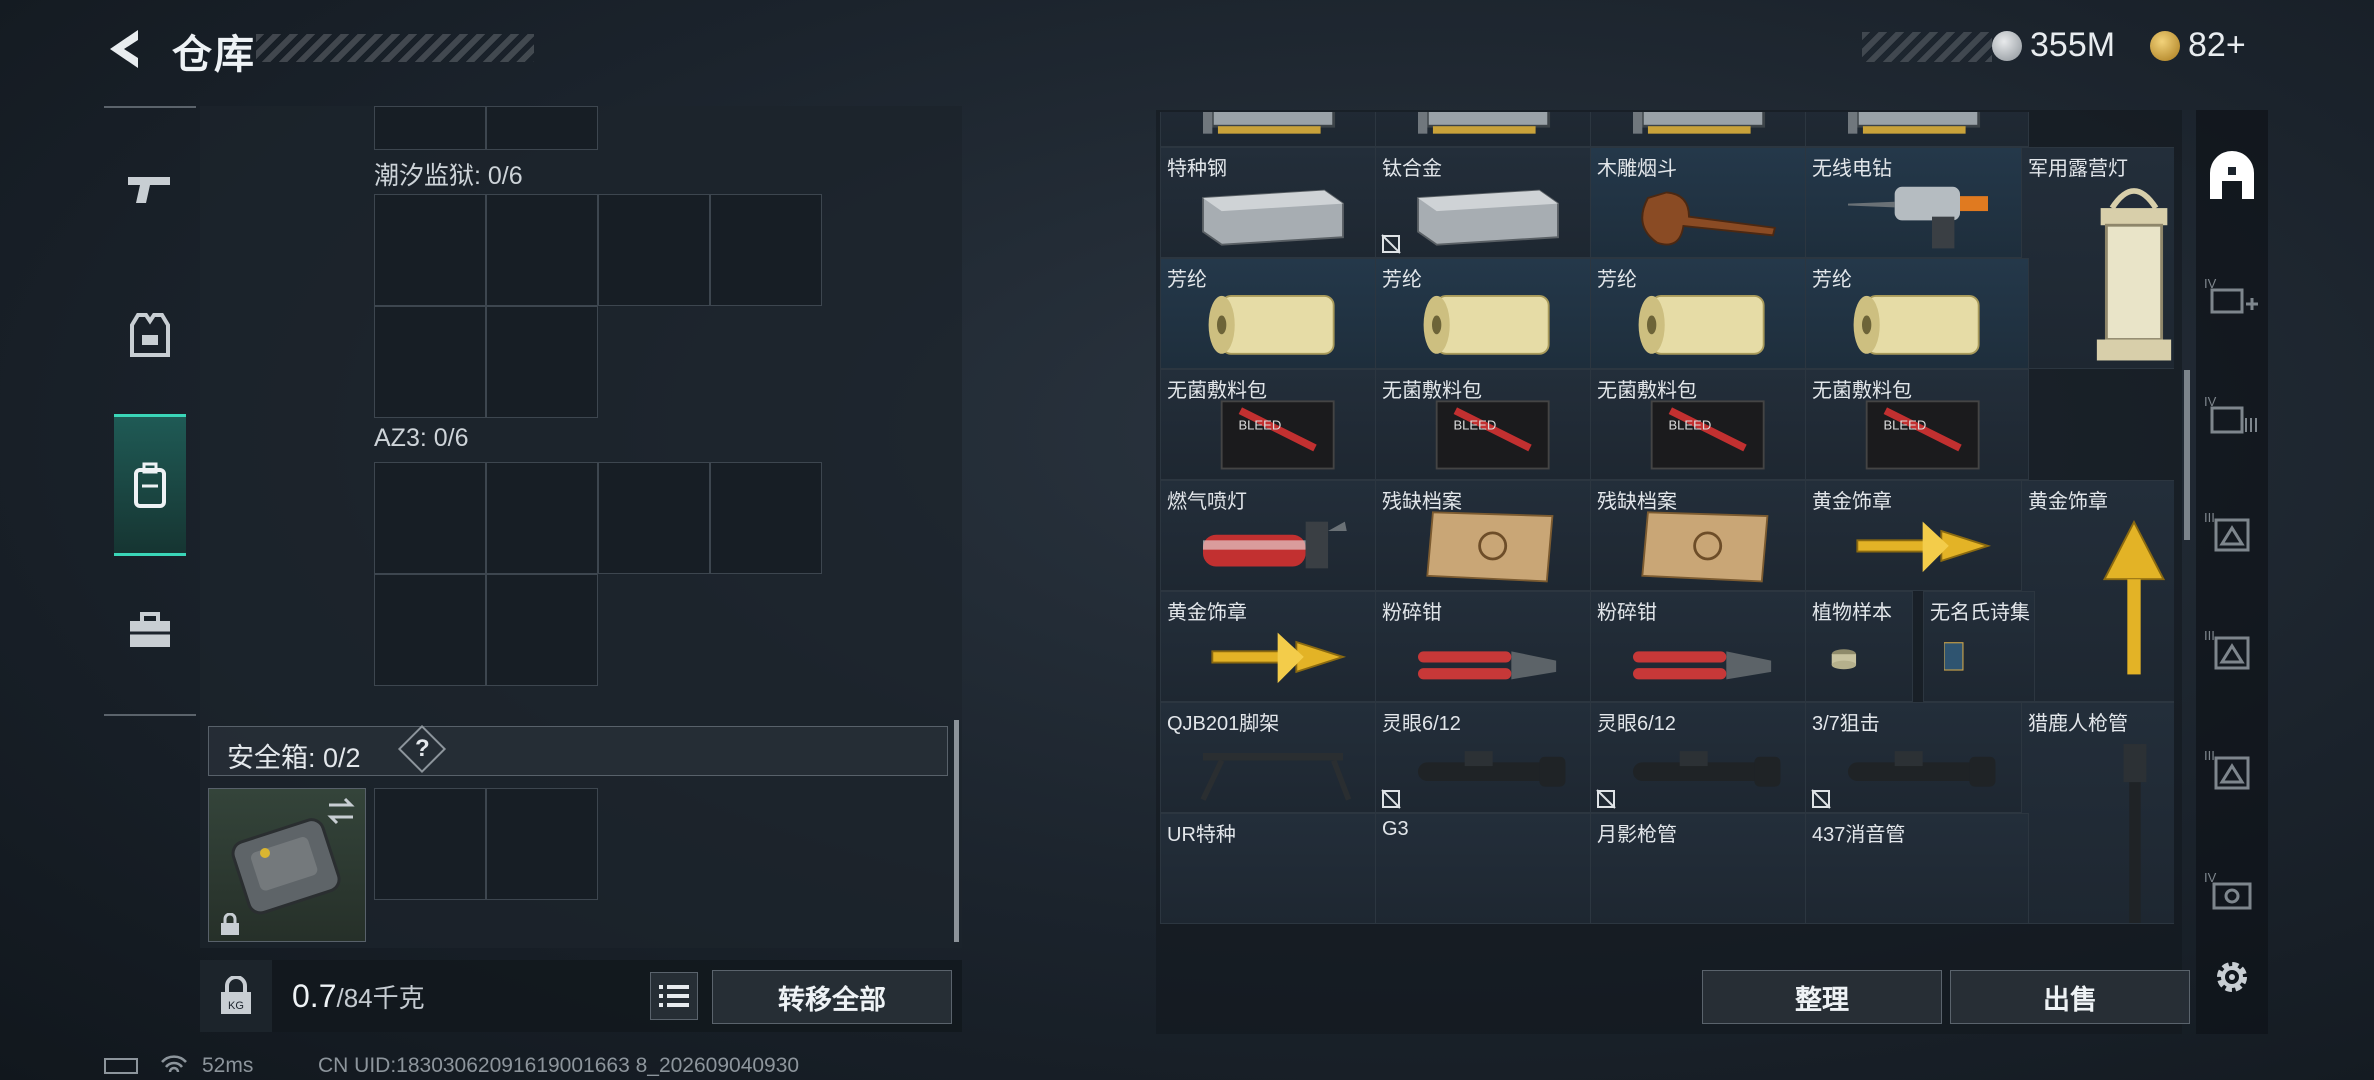  I want to click on filter-tier3-c: III, so click(2232, 769).